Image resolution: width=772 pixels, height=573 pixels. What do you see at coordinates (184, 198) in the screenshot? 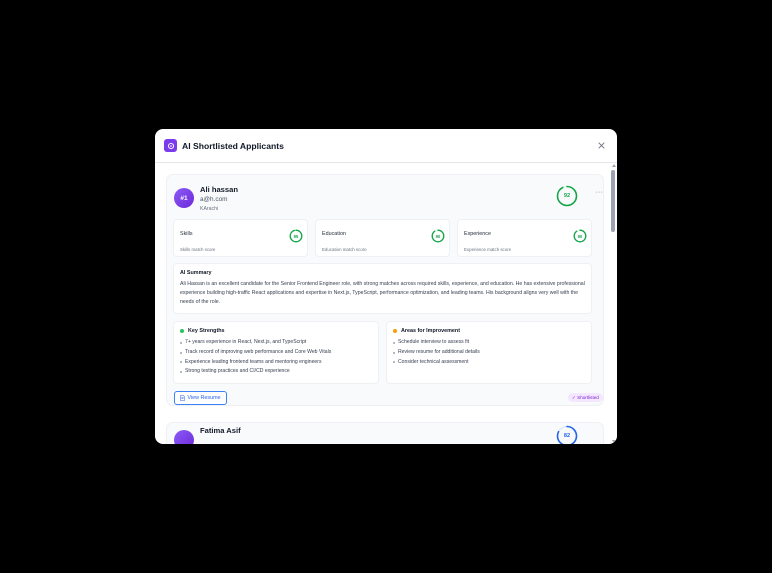
I see `rank-avatar: #1` at bounding box center [184, 198].